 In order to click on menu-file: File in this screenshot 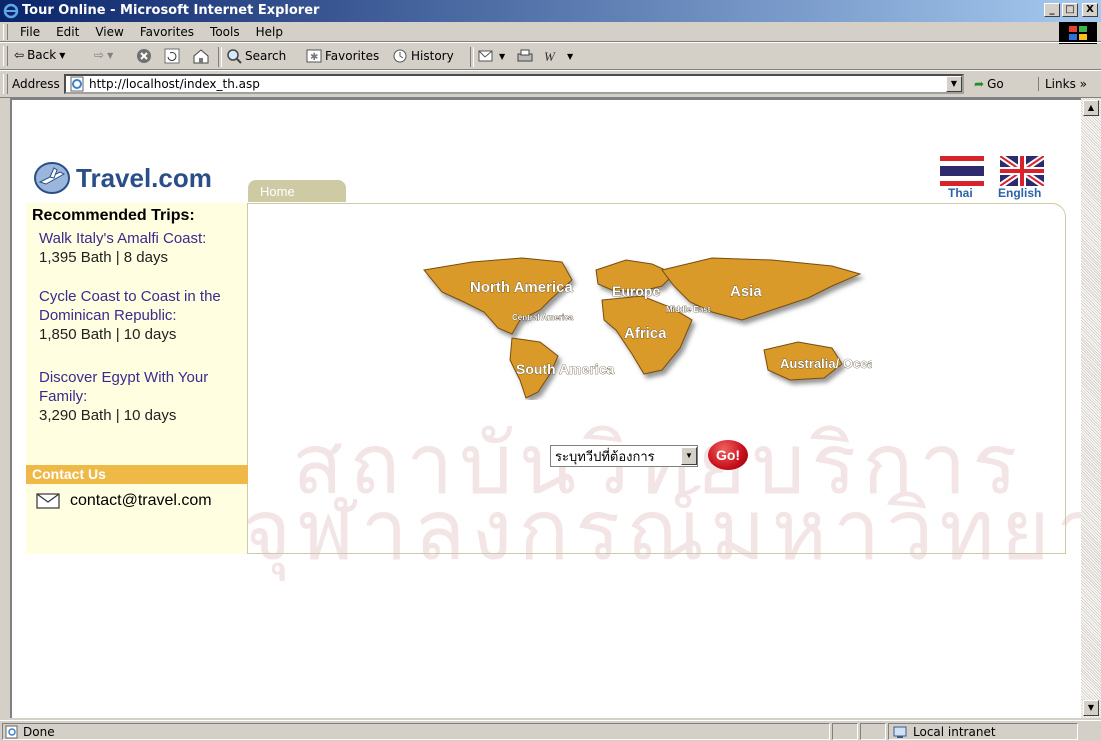, I will do `click(30, 32)`.